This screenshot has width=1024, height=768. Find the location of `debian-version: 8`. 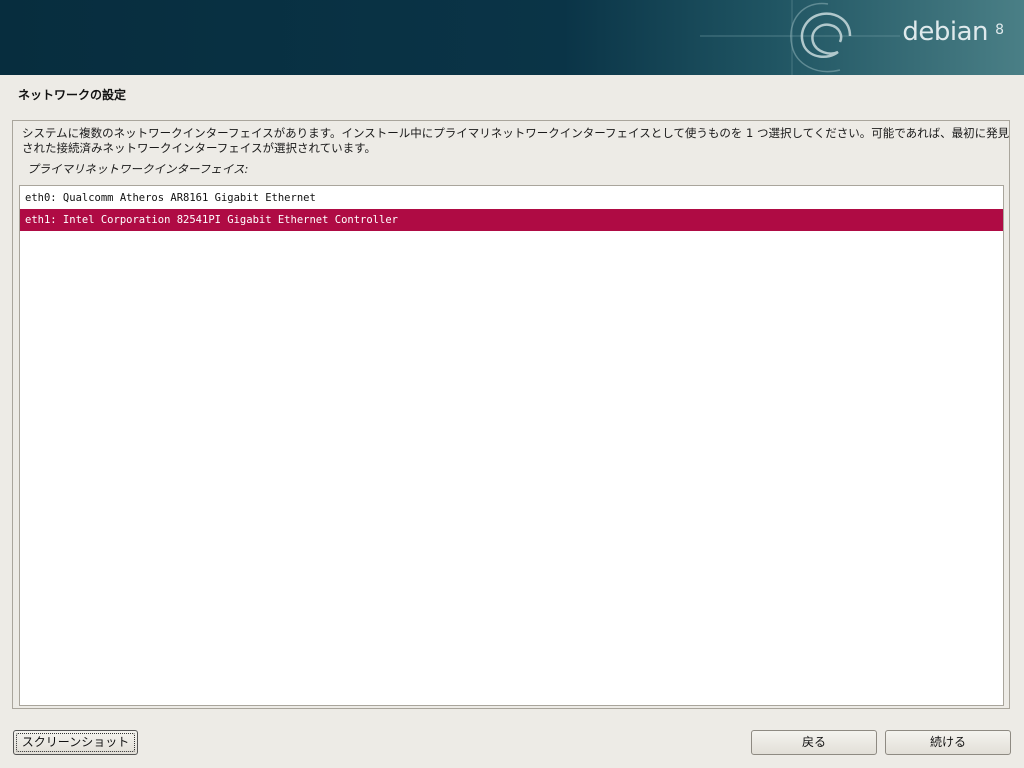

debian-version: 8 is located at coordinates (999, 30).